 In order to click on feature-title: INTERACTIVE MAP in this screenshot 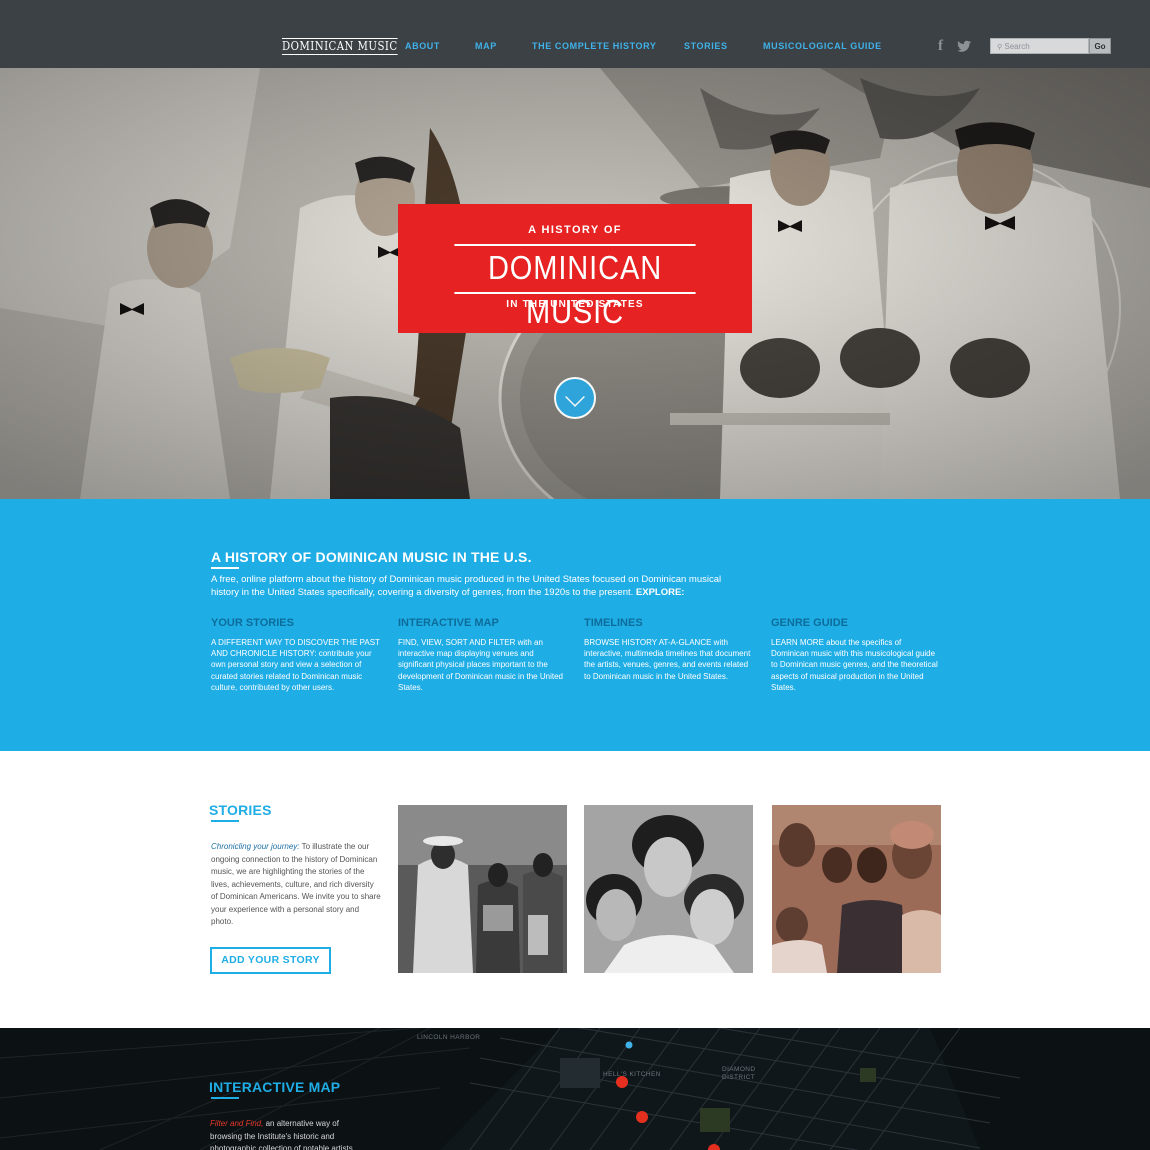, I will do `click(483, 623)`.